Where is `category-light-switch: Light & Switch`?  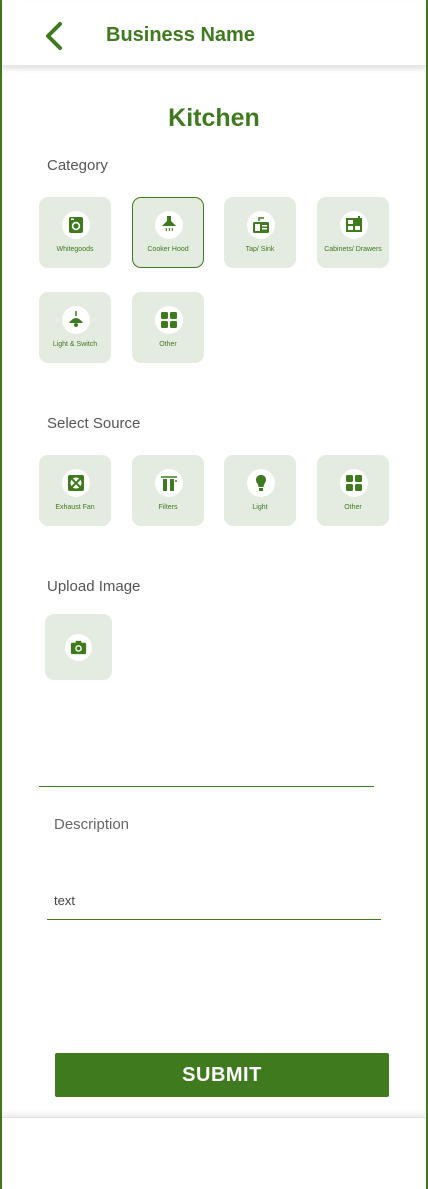
category-light-switch: Light & Switch is located at coordinates (75, 327).